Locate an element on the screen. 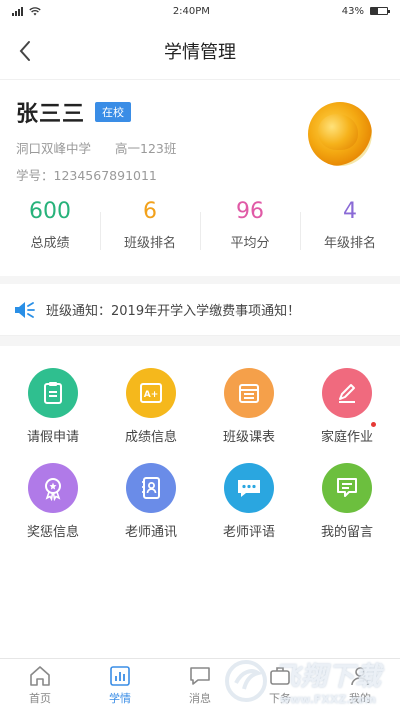  feature-homework: 家庭作业 is located at coordinates (347, 406).